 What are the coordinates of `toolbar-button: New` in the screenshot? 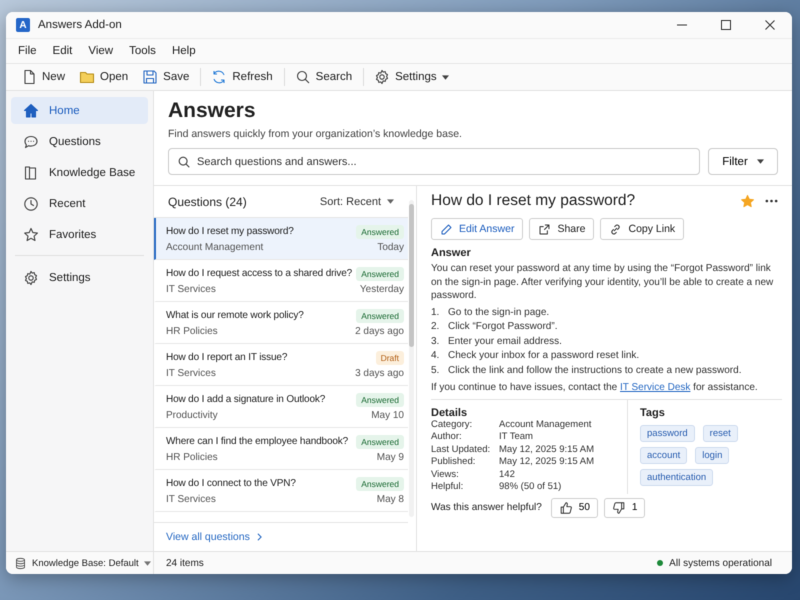 It's located at (43, 77).